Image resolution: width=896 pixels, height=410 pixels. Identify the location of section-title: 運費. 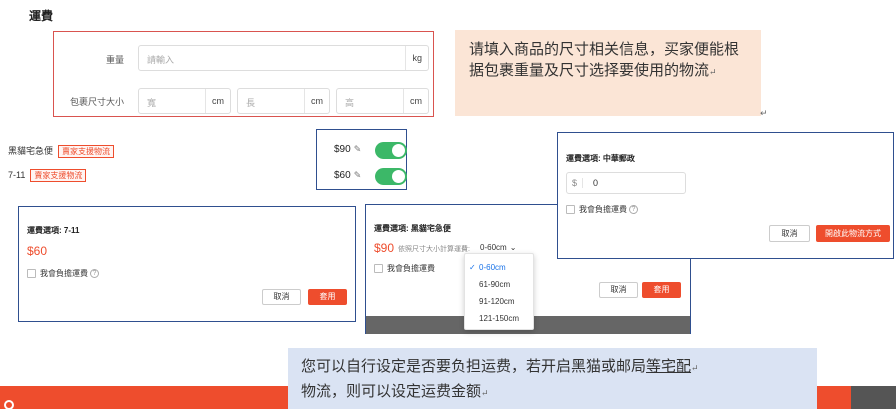
(41, 16).